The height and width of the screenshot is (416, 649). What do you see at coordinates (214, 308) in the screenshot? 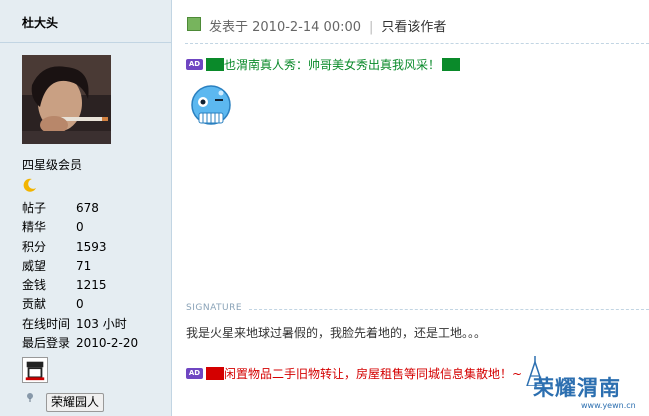
I see `signature-label: SIGNATURE` at bounding box center [214, 308].